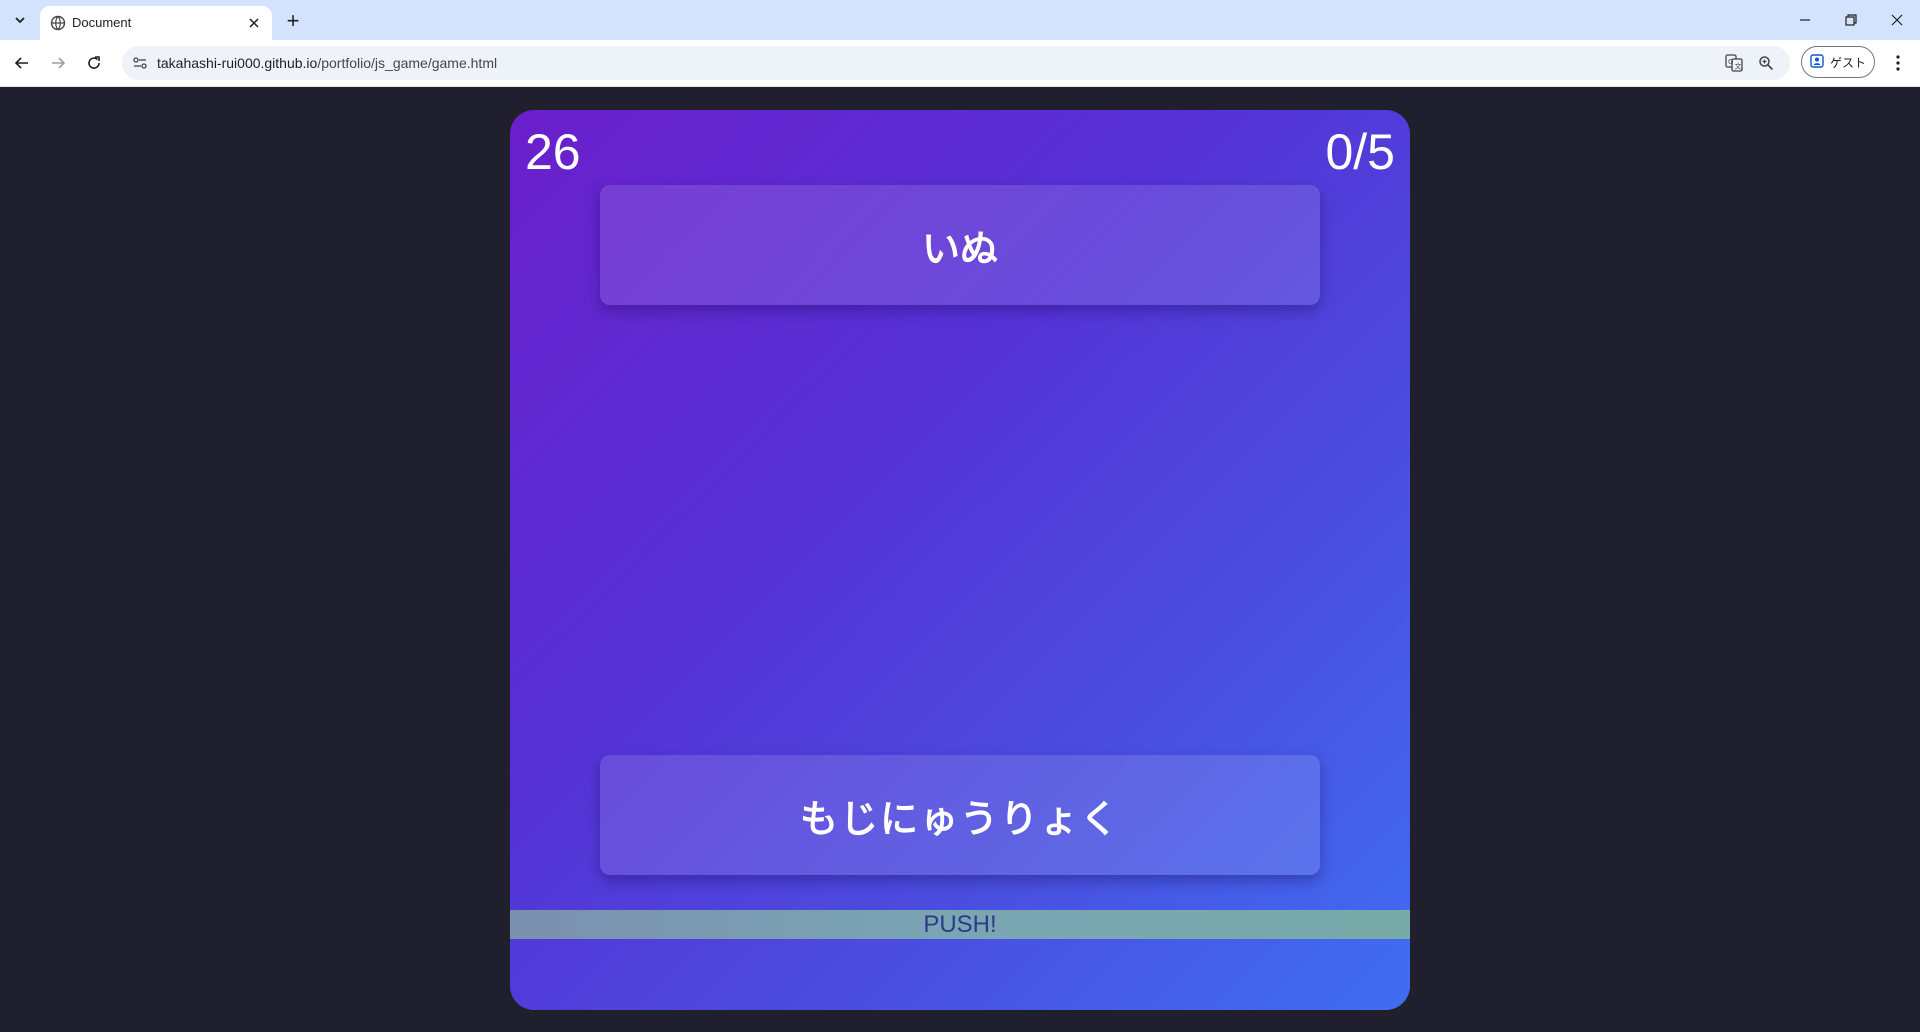  Describe the element at coordinates (293, 21) in the screenshot. I see `new-tab-button: +` at that location.